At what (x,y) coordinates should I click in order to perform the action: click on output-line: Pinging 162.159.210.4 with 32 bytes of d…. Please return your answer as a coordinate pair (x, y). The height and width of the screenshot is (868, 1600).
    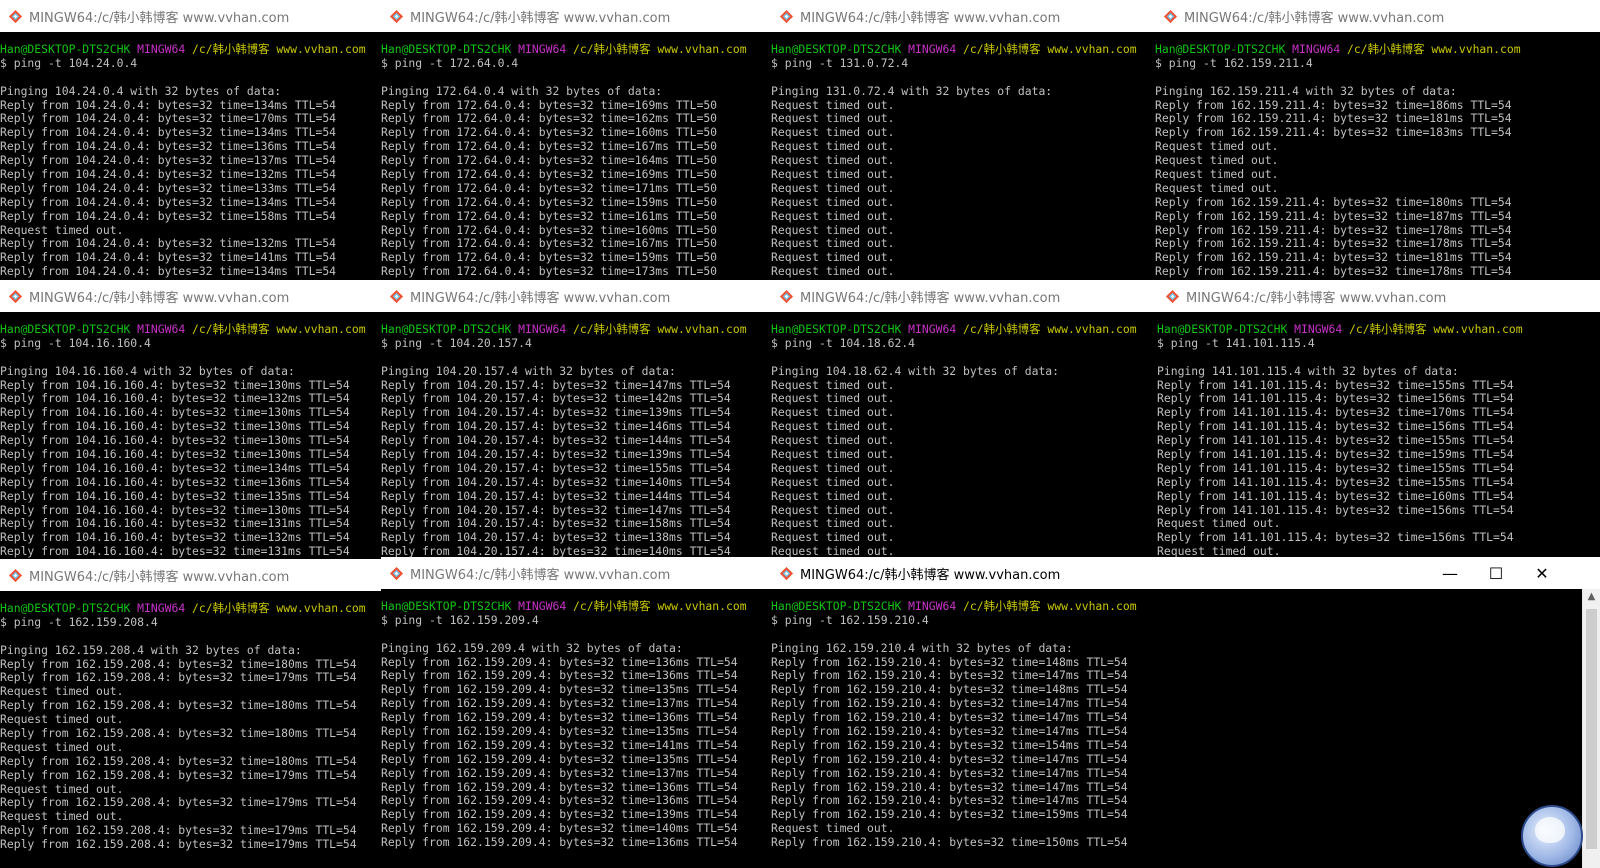
    Looking at the image, I should click on (922, 647).